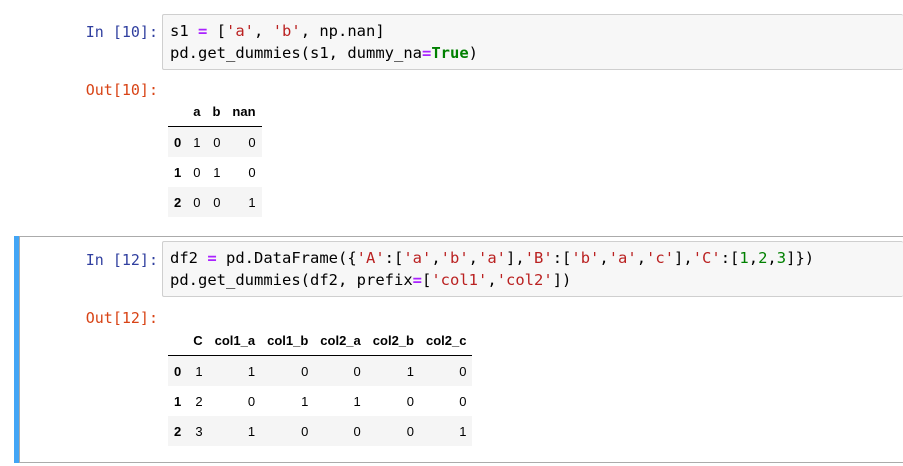 Image resolution: width=903 pixels, height=466 pixels. Describe the element at coordinates (189, 258) in the screenshot. I see `code-token: df2` at that location.